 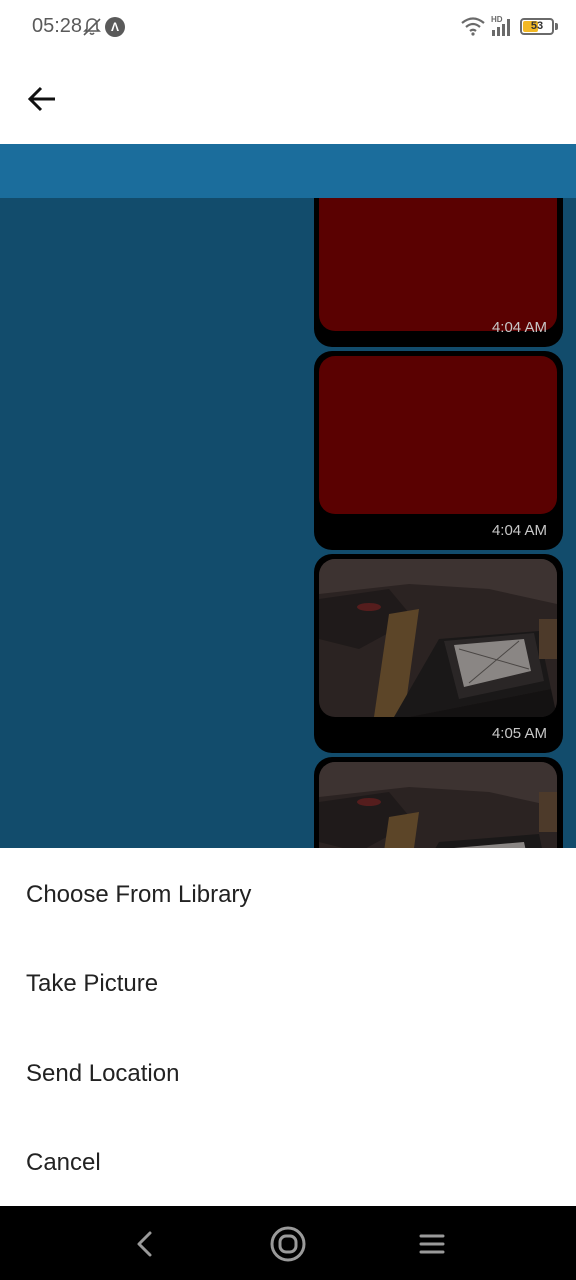 What do you see at coordinates (288, 983) in the screenshot?
I see `take-picture-option: Take Picture` at bounding box center [288, 983].